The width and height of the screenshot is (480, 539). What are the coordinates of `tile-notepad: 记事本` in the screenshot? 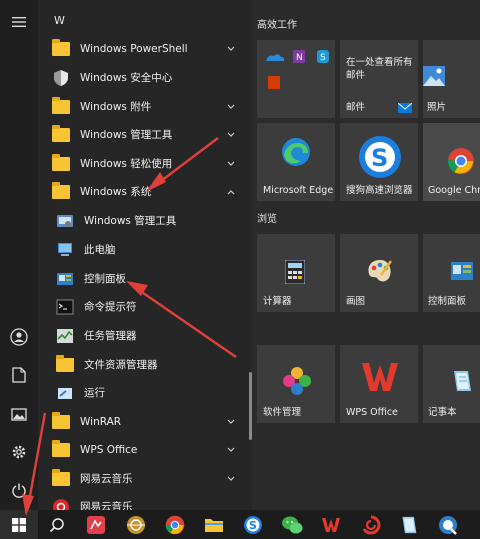 It's located at (451, 384).